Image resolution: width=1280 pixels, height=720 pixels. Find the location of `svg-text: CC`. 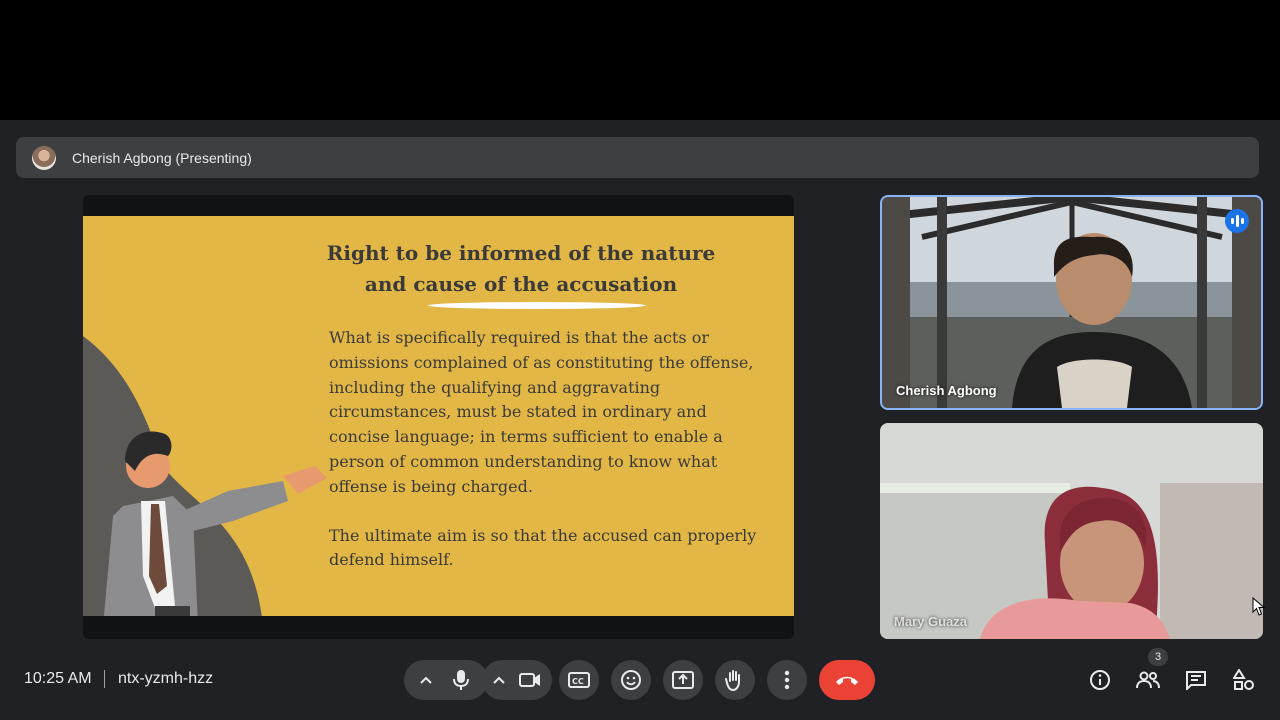

svg-text: CC is located at coordinates (578, 681).